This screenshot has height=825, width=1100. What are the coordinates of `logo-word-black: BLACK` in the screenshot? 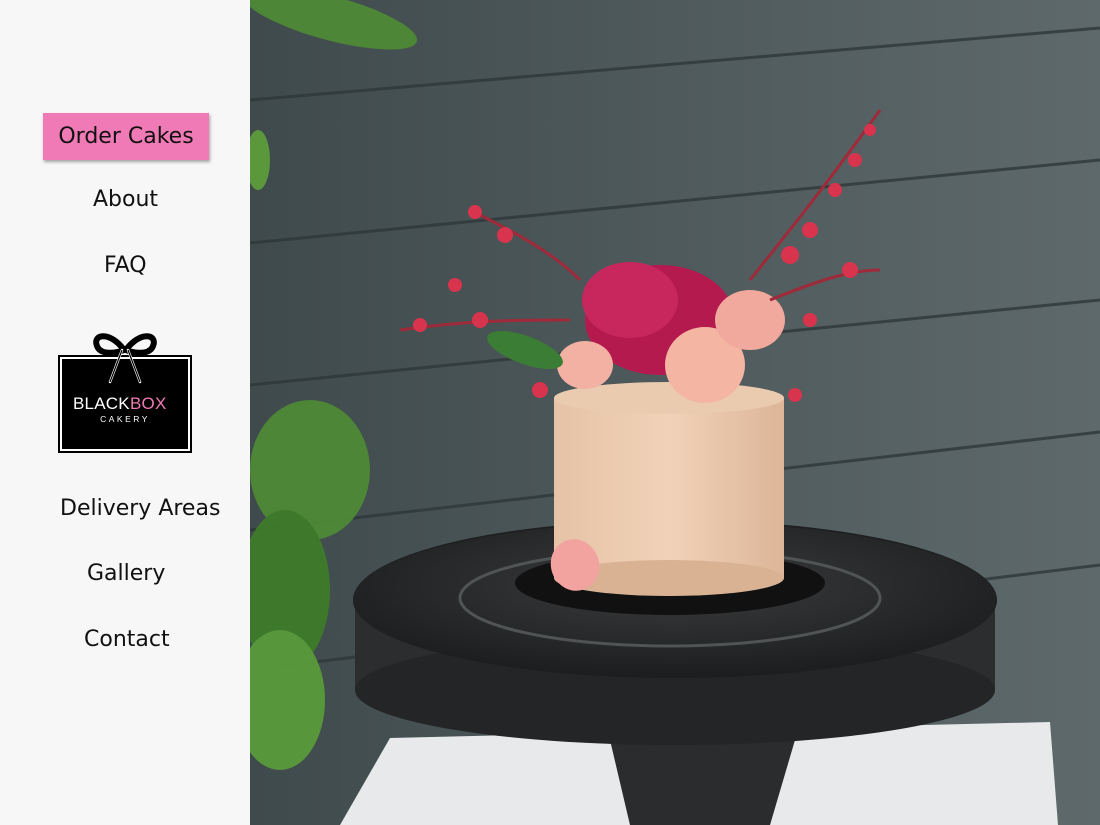 It's located at (101, 403).